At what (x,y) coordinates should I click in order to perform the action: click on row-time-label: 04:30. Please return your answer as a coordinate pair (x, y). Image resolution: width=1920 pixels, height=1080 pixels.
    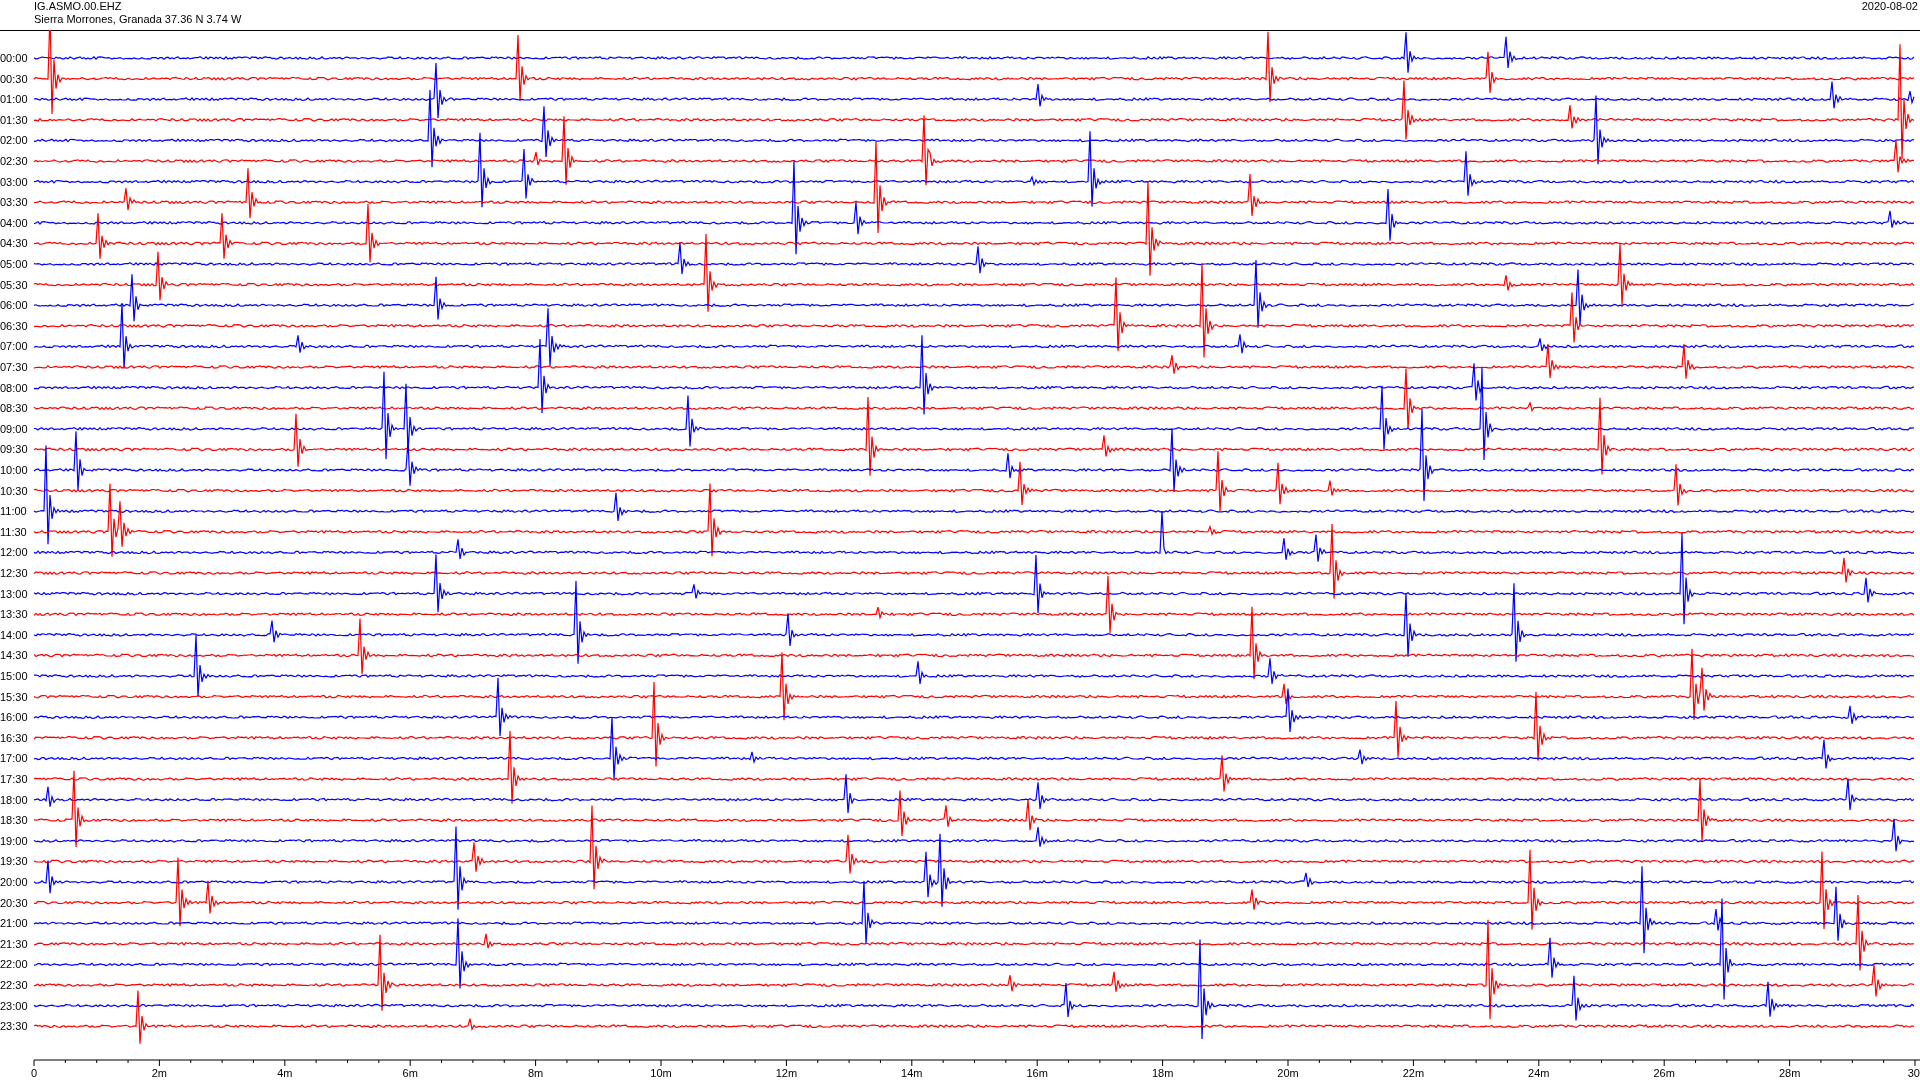
    Looking at the image, I should click on (14, 243).